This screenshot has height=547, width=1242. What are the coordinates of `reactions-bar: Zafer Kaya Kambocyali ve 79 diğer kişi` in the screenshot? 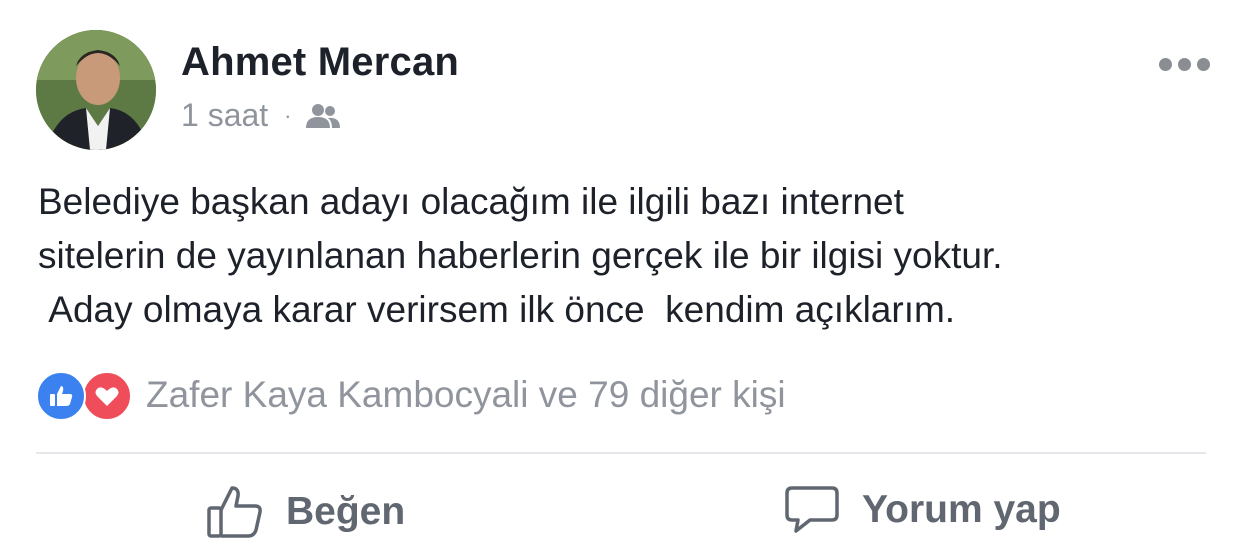 It's located at (411, 396).